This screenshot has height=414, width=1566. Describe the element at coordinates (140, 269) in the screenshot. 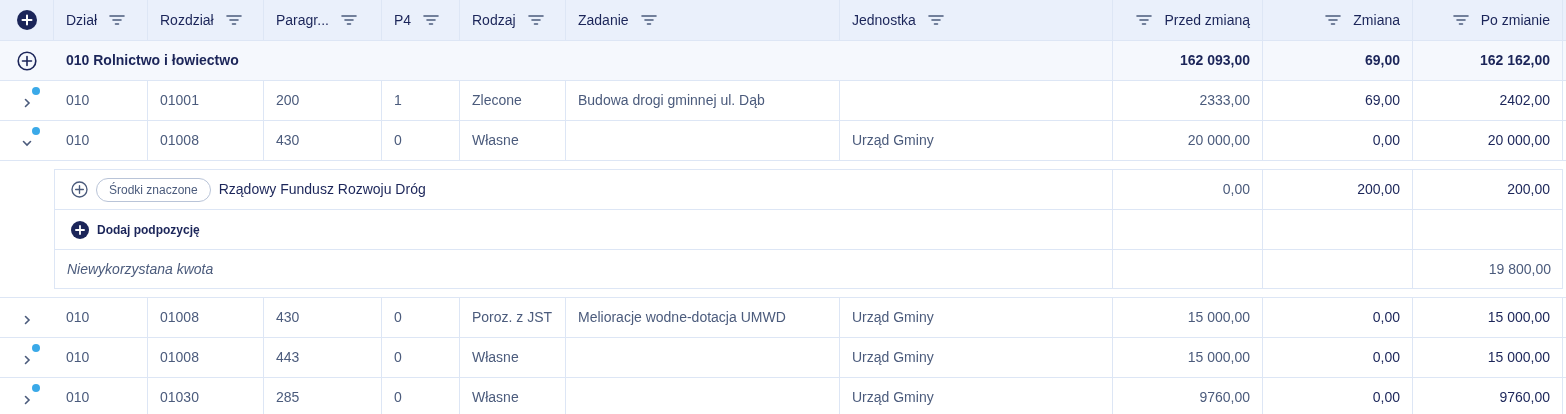

I see `unused-label: Niewykorzystana kwota` at that location.